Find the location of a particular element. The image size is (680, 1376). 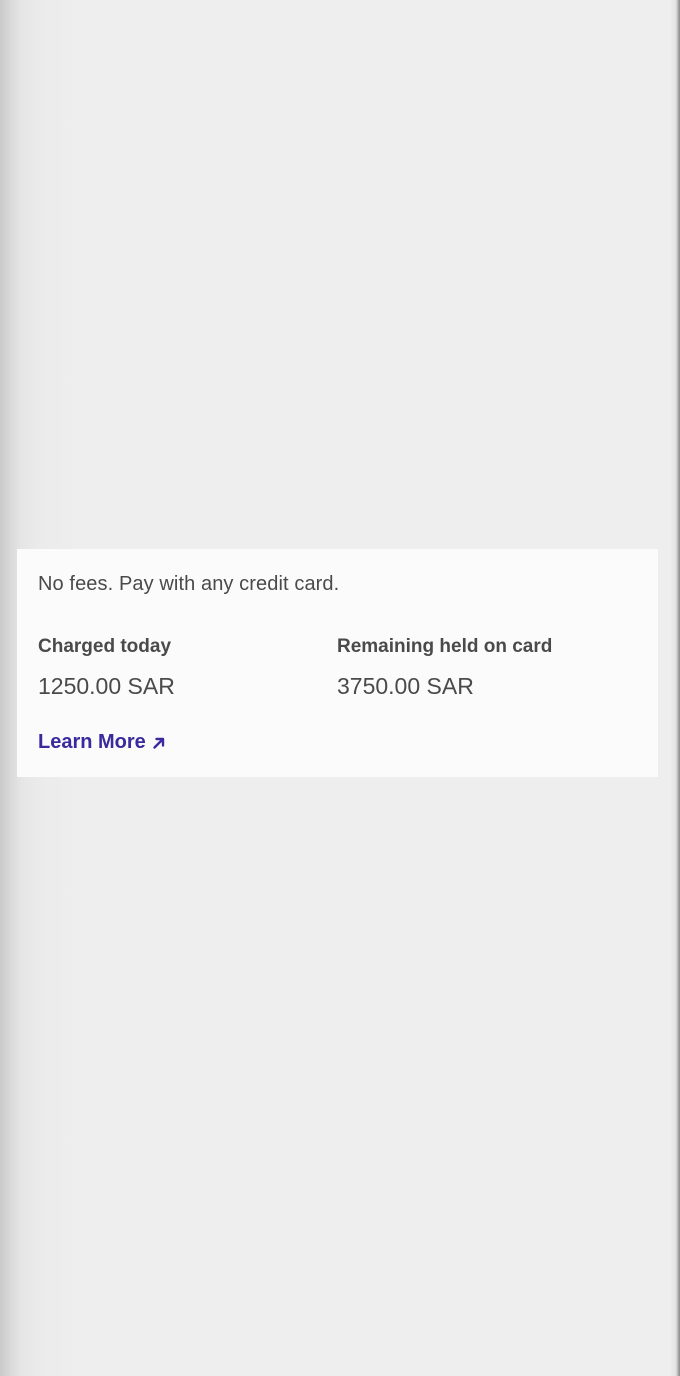

remaining-held-section: Remaining held on card 3750.00 SAR is located at coordinates (444, 667).